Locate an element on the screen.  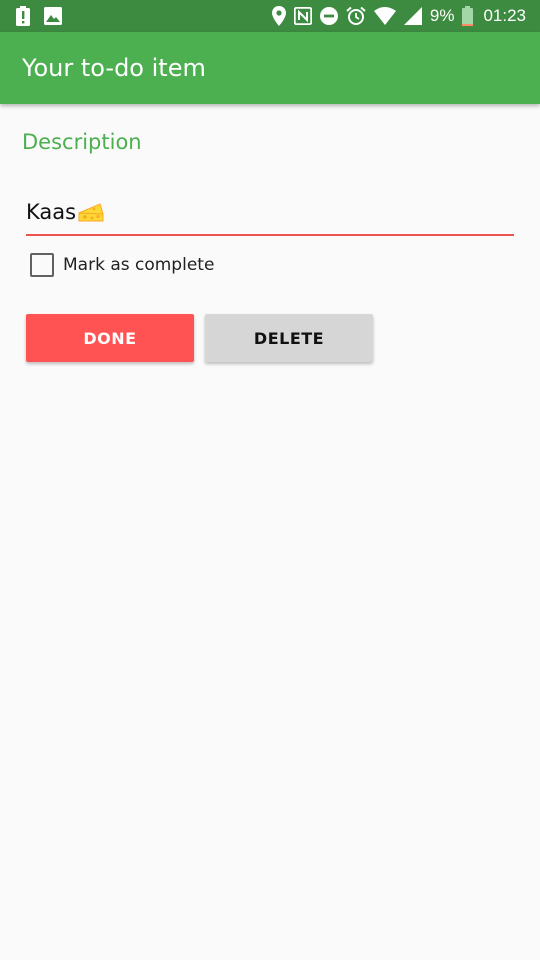
description-field: Kaas is located at coordinates (270, 213).